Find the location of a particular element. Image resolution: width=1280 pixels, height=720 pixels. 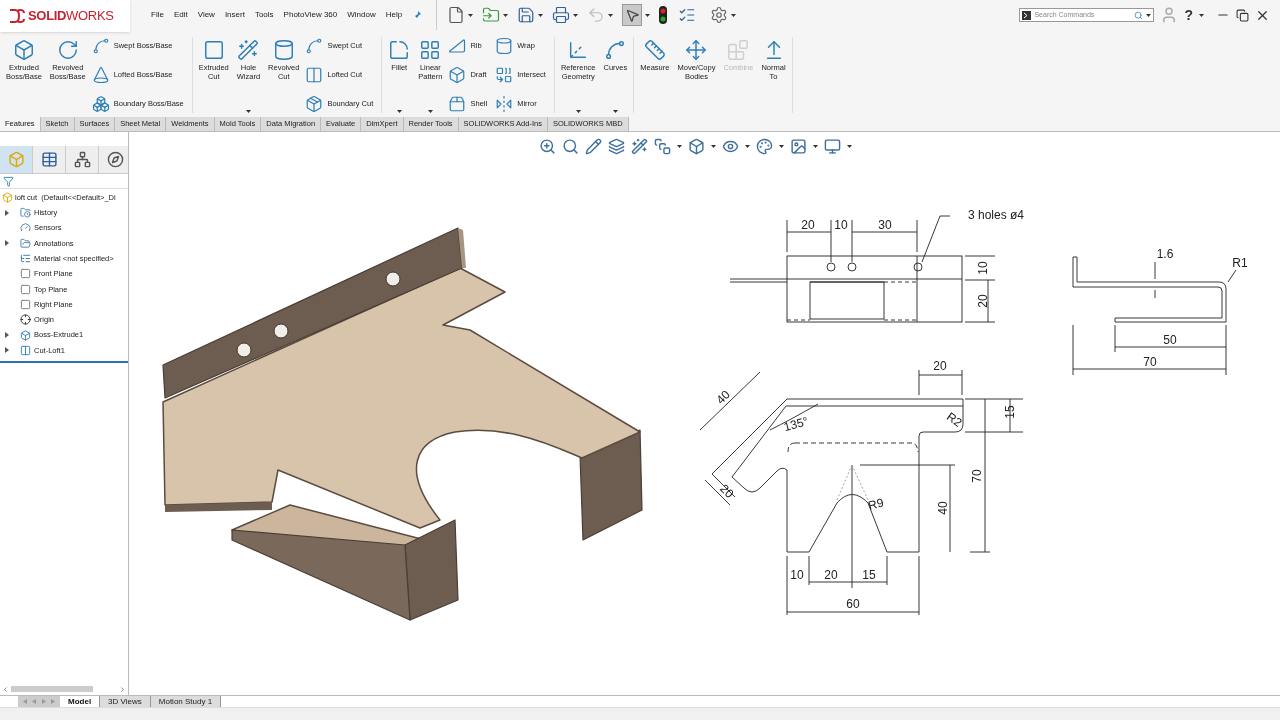

zoom-icon is located at coordinates (547, 146).